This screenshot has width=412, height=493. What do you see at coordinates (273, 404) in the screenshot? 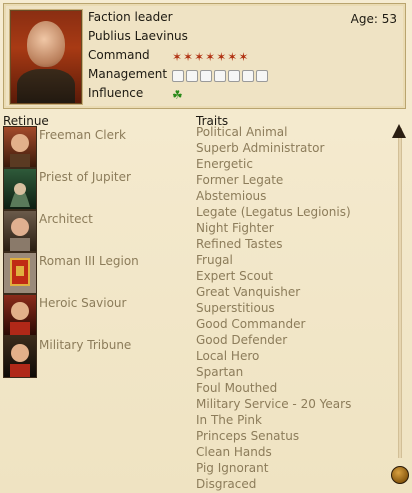
I see `trait-item: Military Service - 20 Years` at bounding box center [273, 404].